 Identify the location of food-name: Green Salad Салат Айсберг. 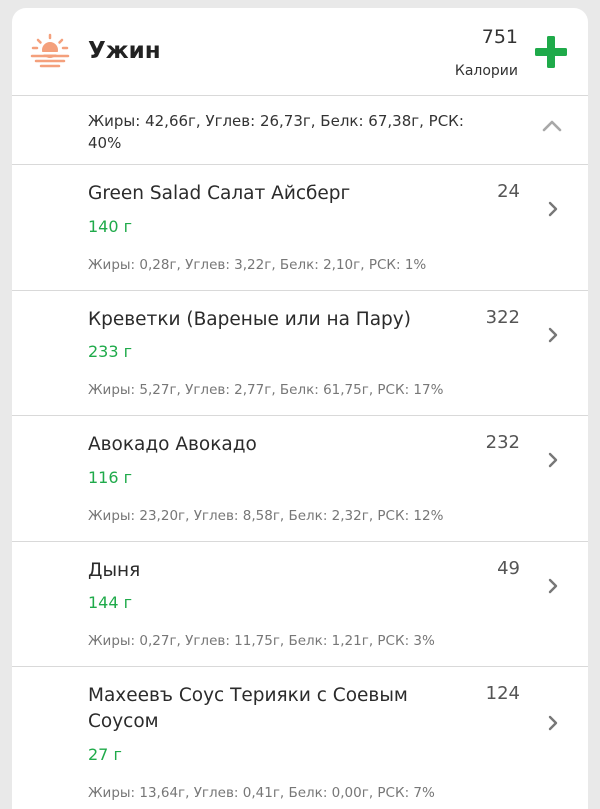
(219, 193).